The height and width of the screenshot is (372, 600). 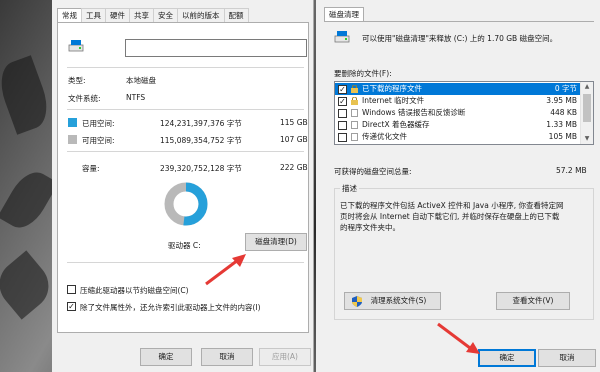 What do you see at coordinates (134, 290) in the screenshot?
I see `compress-label: 压缩此驱动器以节约磁盘空间(C)` at bounding box center [134, 290].